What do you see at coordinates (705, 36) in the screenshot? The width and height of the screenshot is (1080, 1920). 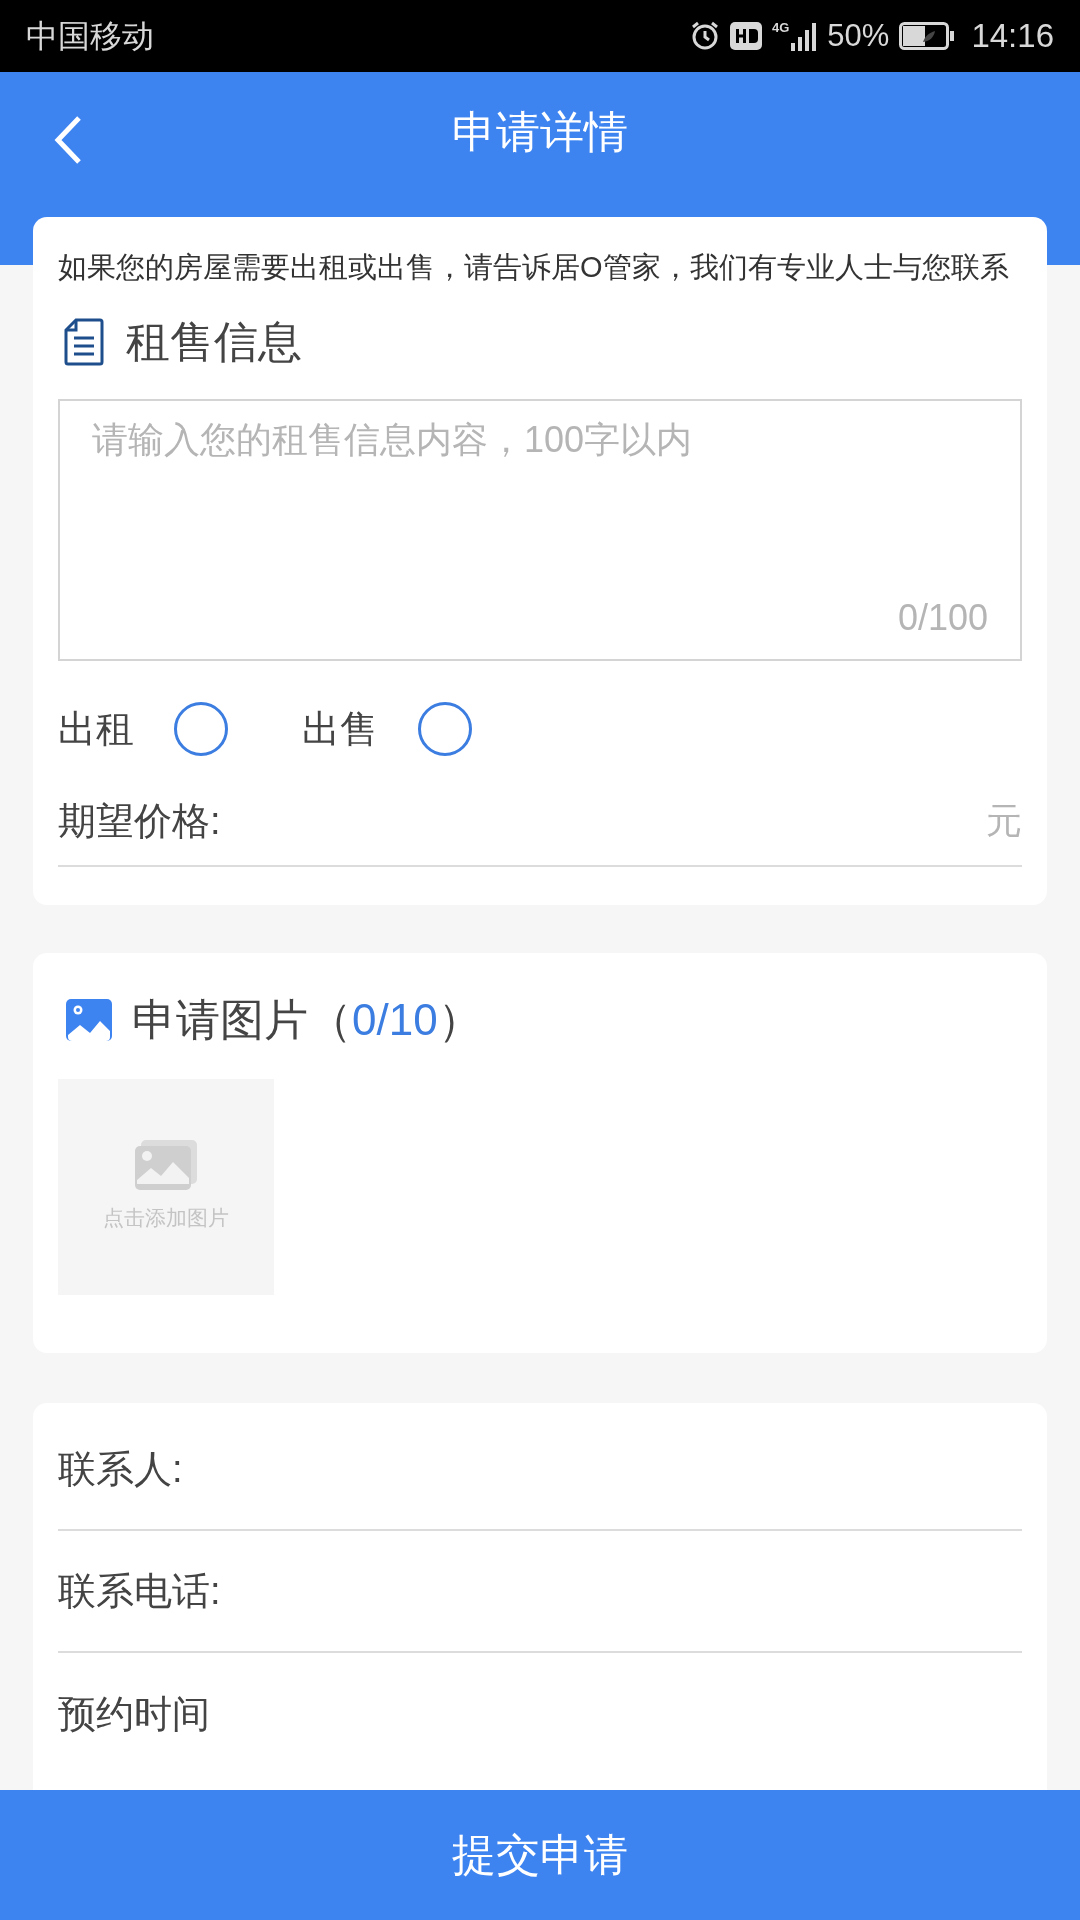 I see `alarm-icon` at bounding box center [705, 36].